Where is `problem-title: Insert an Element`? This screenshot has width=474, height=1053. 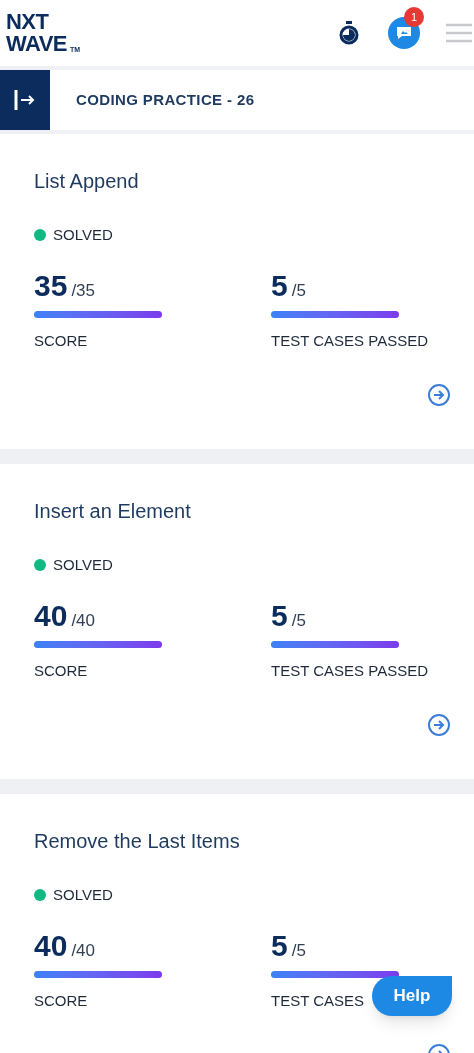
problem-title: Insert an Element is located at coordinates (113, 511).